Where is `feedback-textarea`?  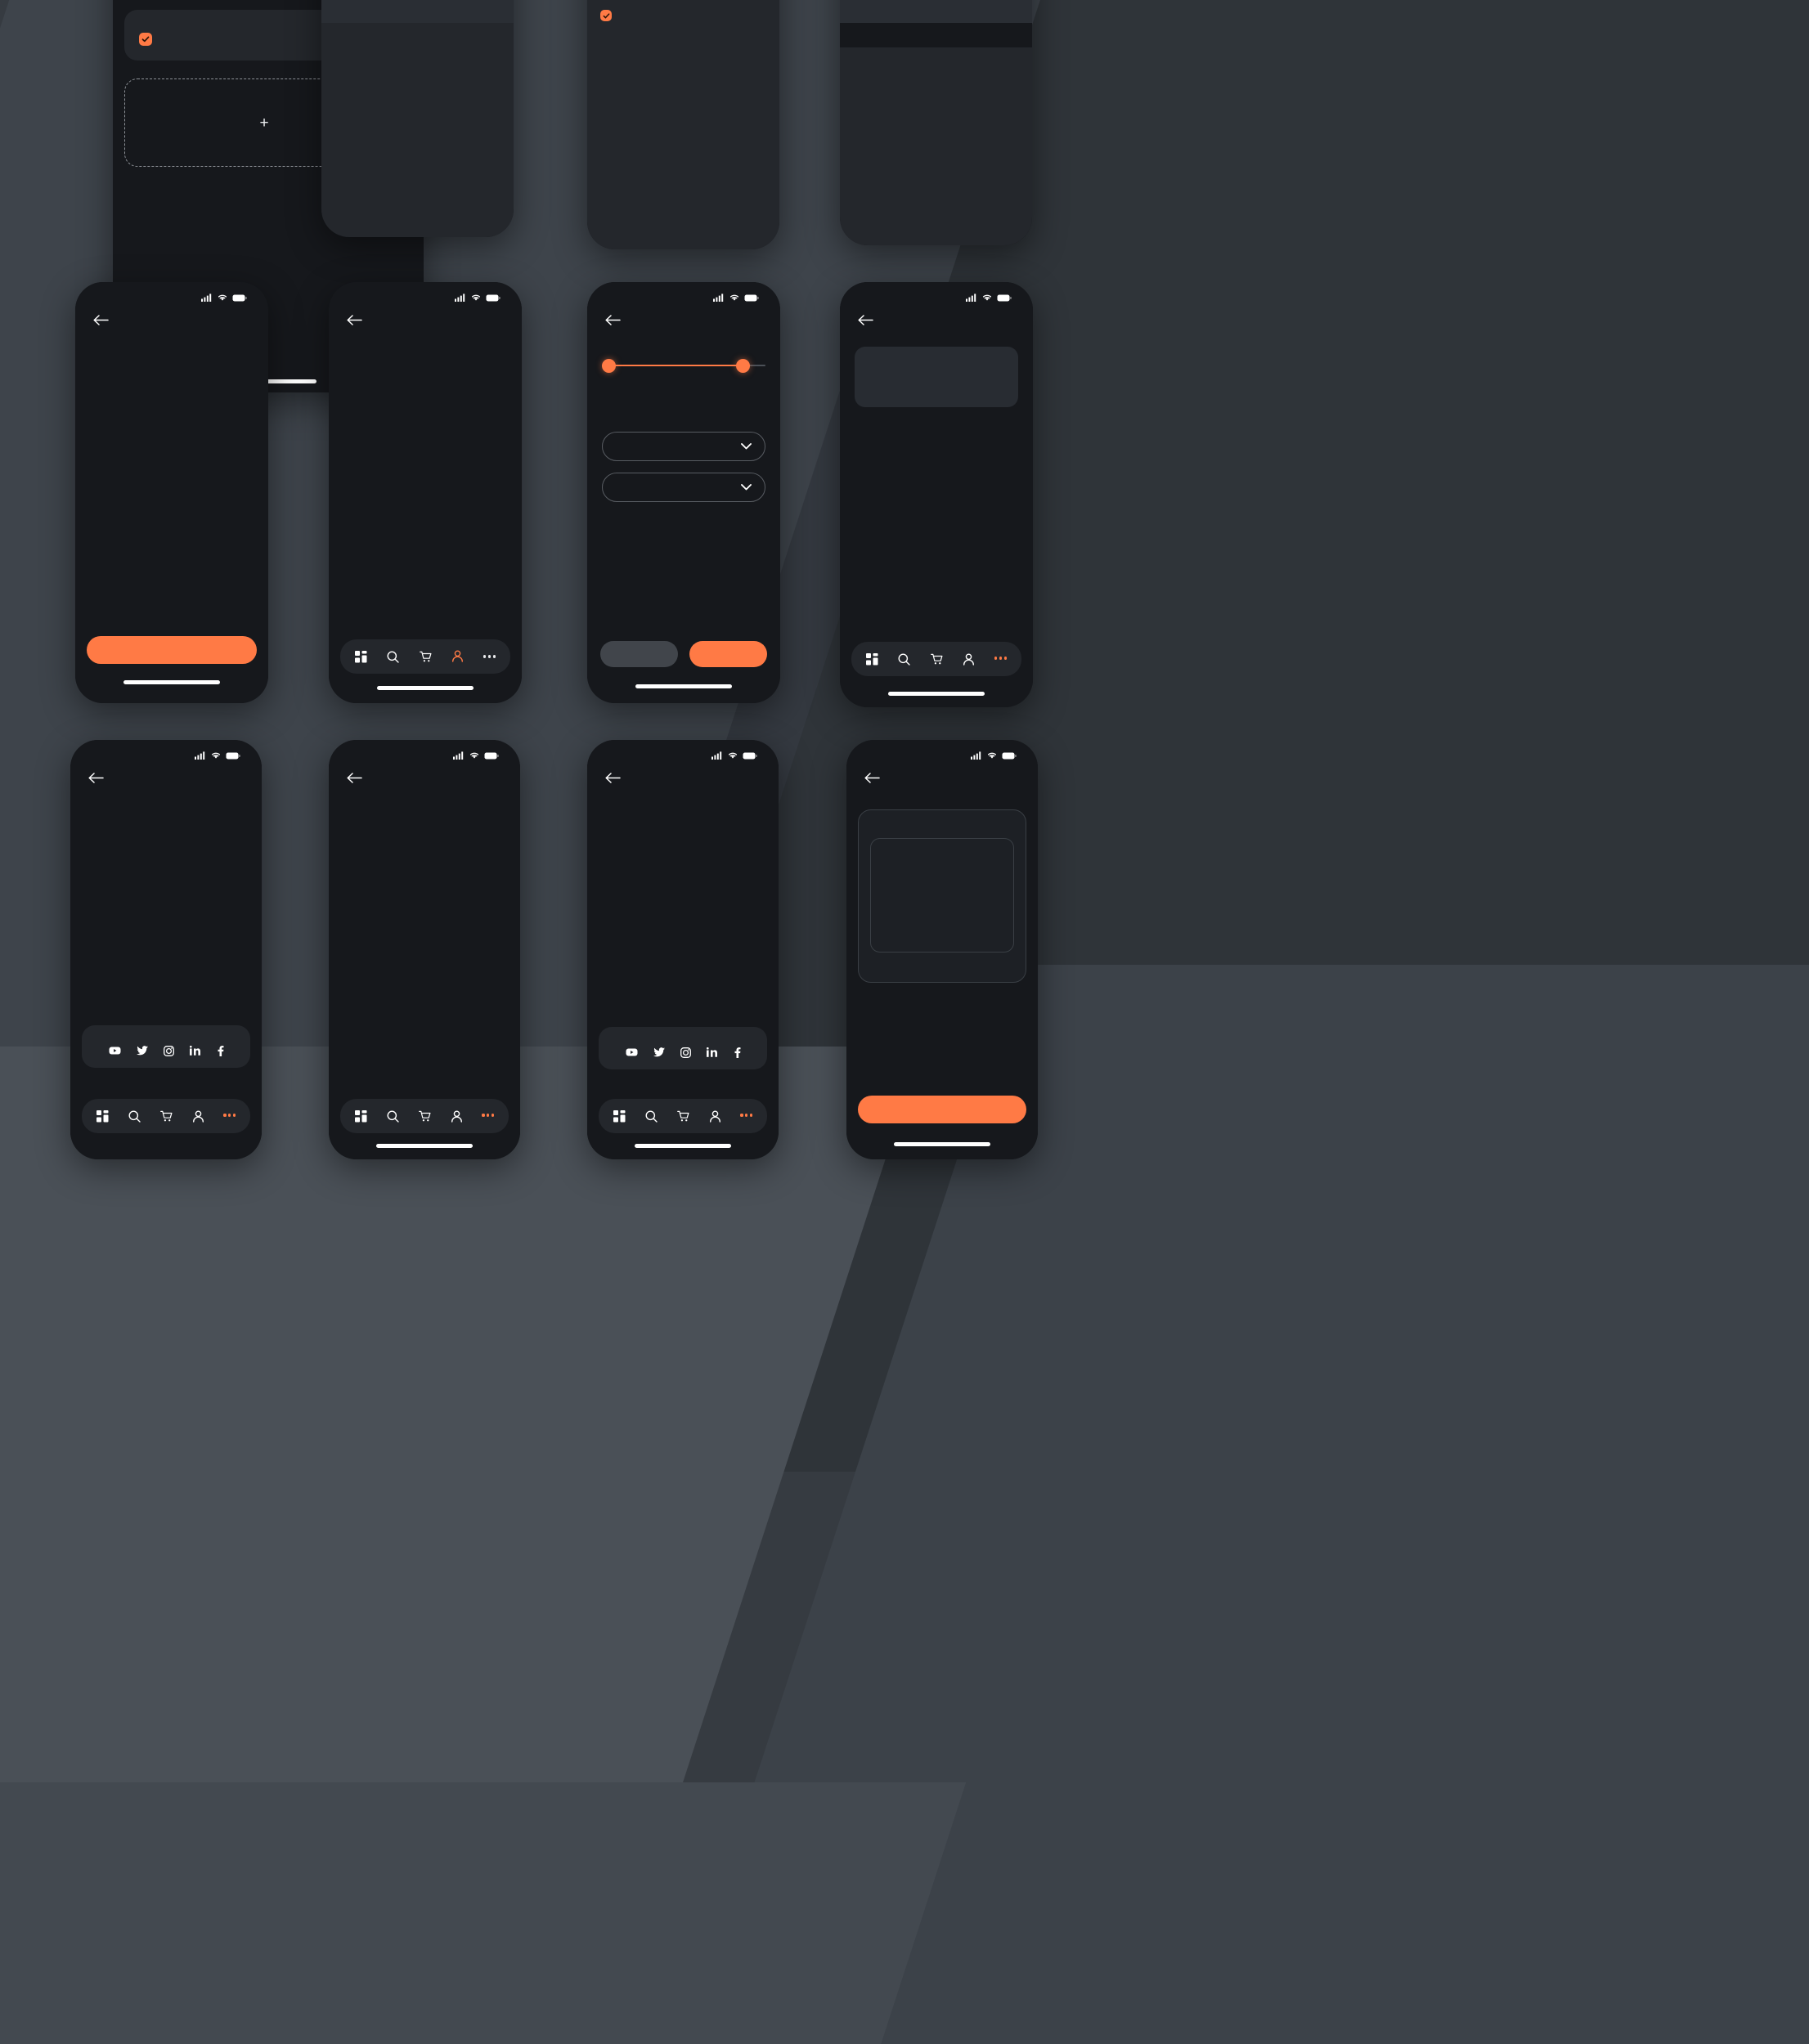
feedback-textarea is located at coordinates (936, 377).